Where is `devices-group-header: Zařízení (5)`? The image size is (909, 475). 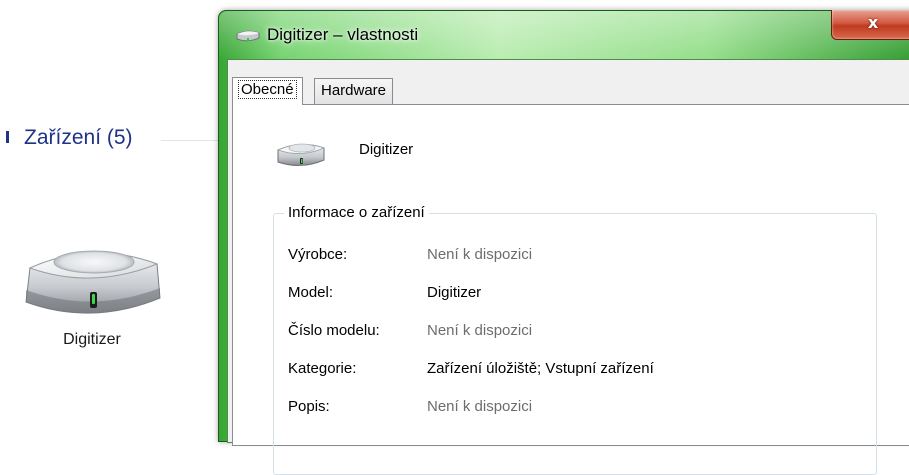 devices-group-header: Zařízení (5) is located at coordinates (78, 138).